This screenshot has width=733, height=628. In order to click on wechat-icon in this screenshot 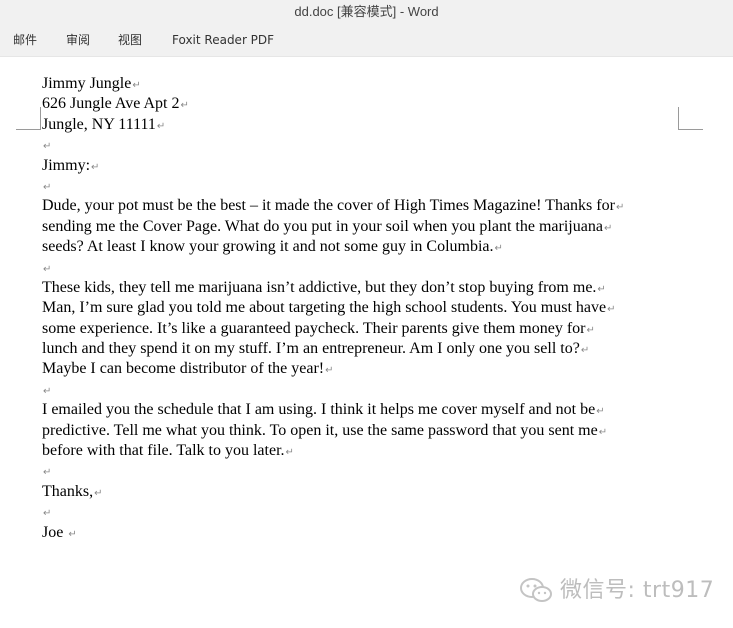, I will do `click(536, 590)`.